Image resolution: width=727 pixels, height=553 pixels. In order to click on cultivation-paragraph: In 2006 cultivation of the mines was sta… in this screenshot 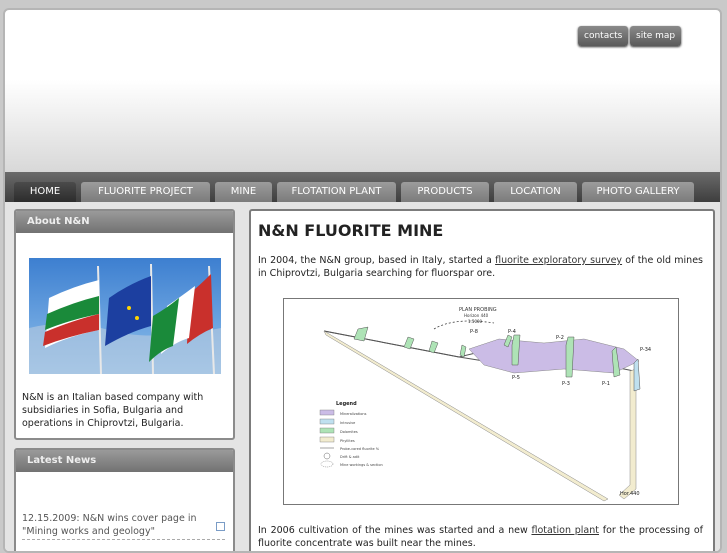, I will do `click(481, 537)`.